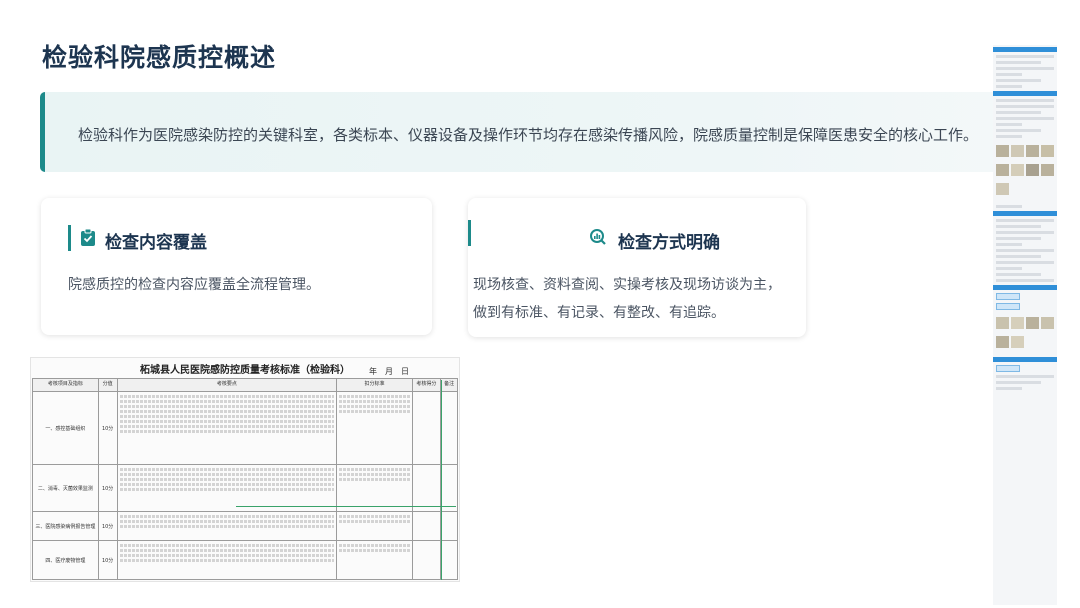 This screenshot has width=1080, height=608. I want to click on table-header: 分值, so click(107, 385).